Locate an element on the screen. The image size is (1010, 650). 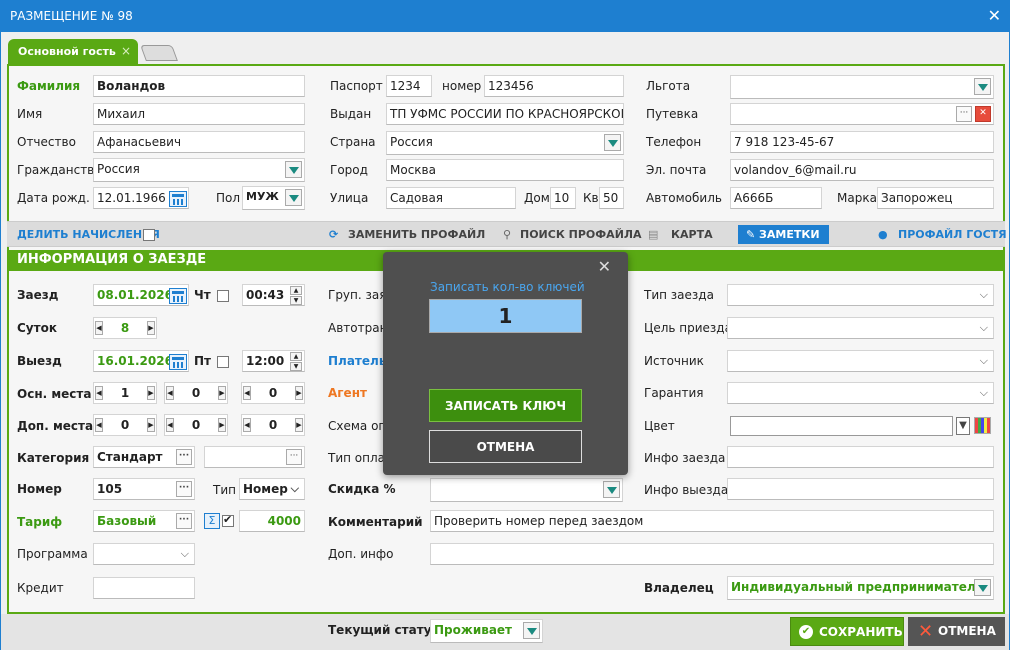
dep-info-field is located at coordinates (860, 489).